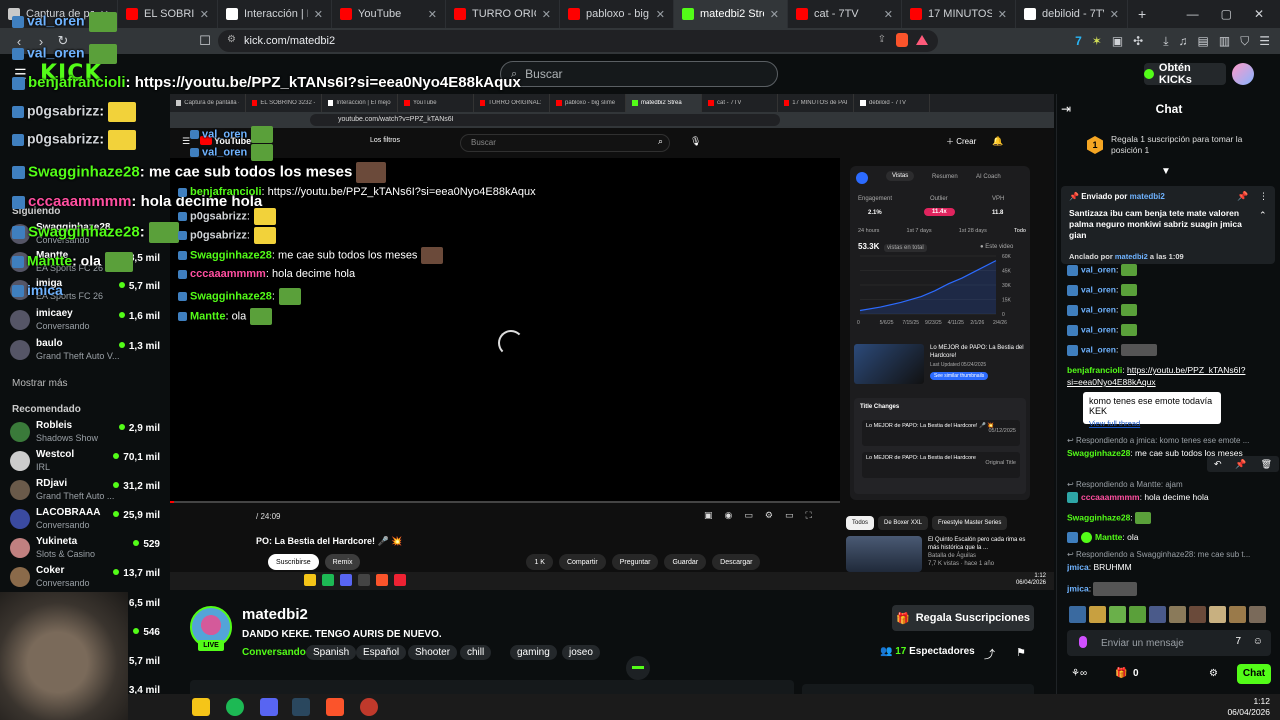 The image size is (1280, 720). I want to click on chat-settings-icon: ⚙, so click(1213, 673).